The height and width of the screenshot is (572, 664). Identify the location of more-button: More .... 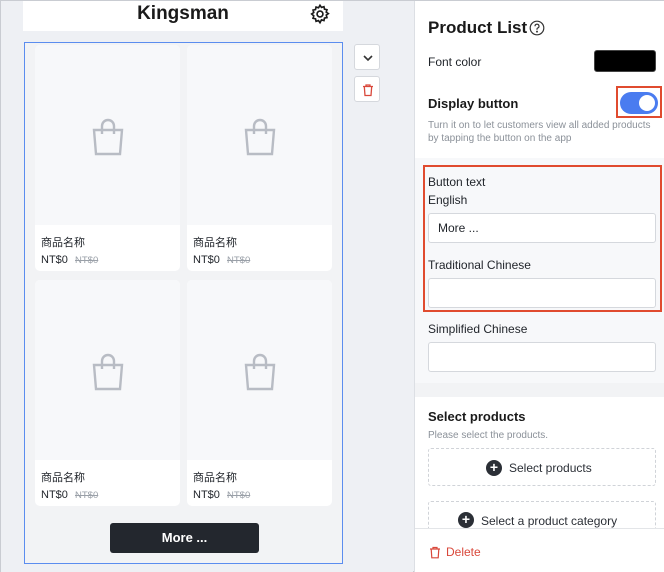
(184, 538).